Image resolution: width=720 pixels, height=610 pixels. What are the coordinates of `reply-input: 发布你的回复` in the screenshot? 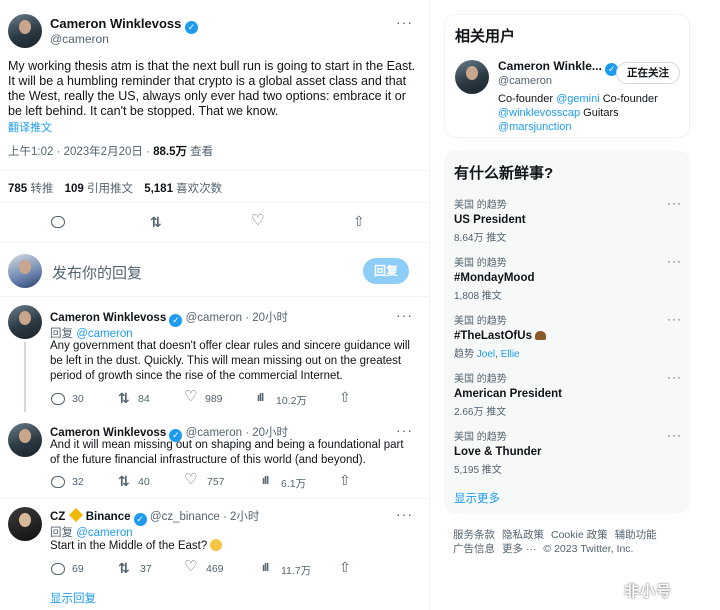 It's located at (97, 272).